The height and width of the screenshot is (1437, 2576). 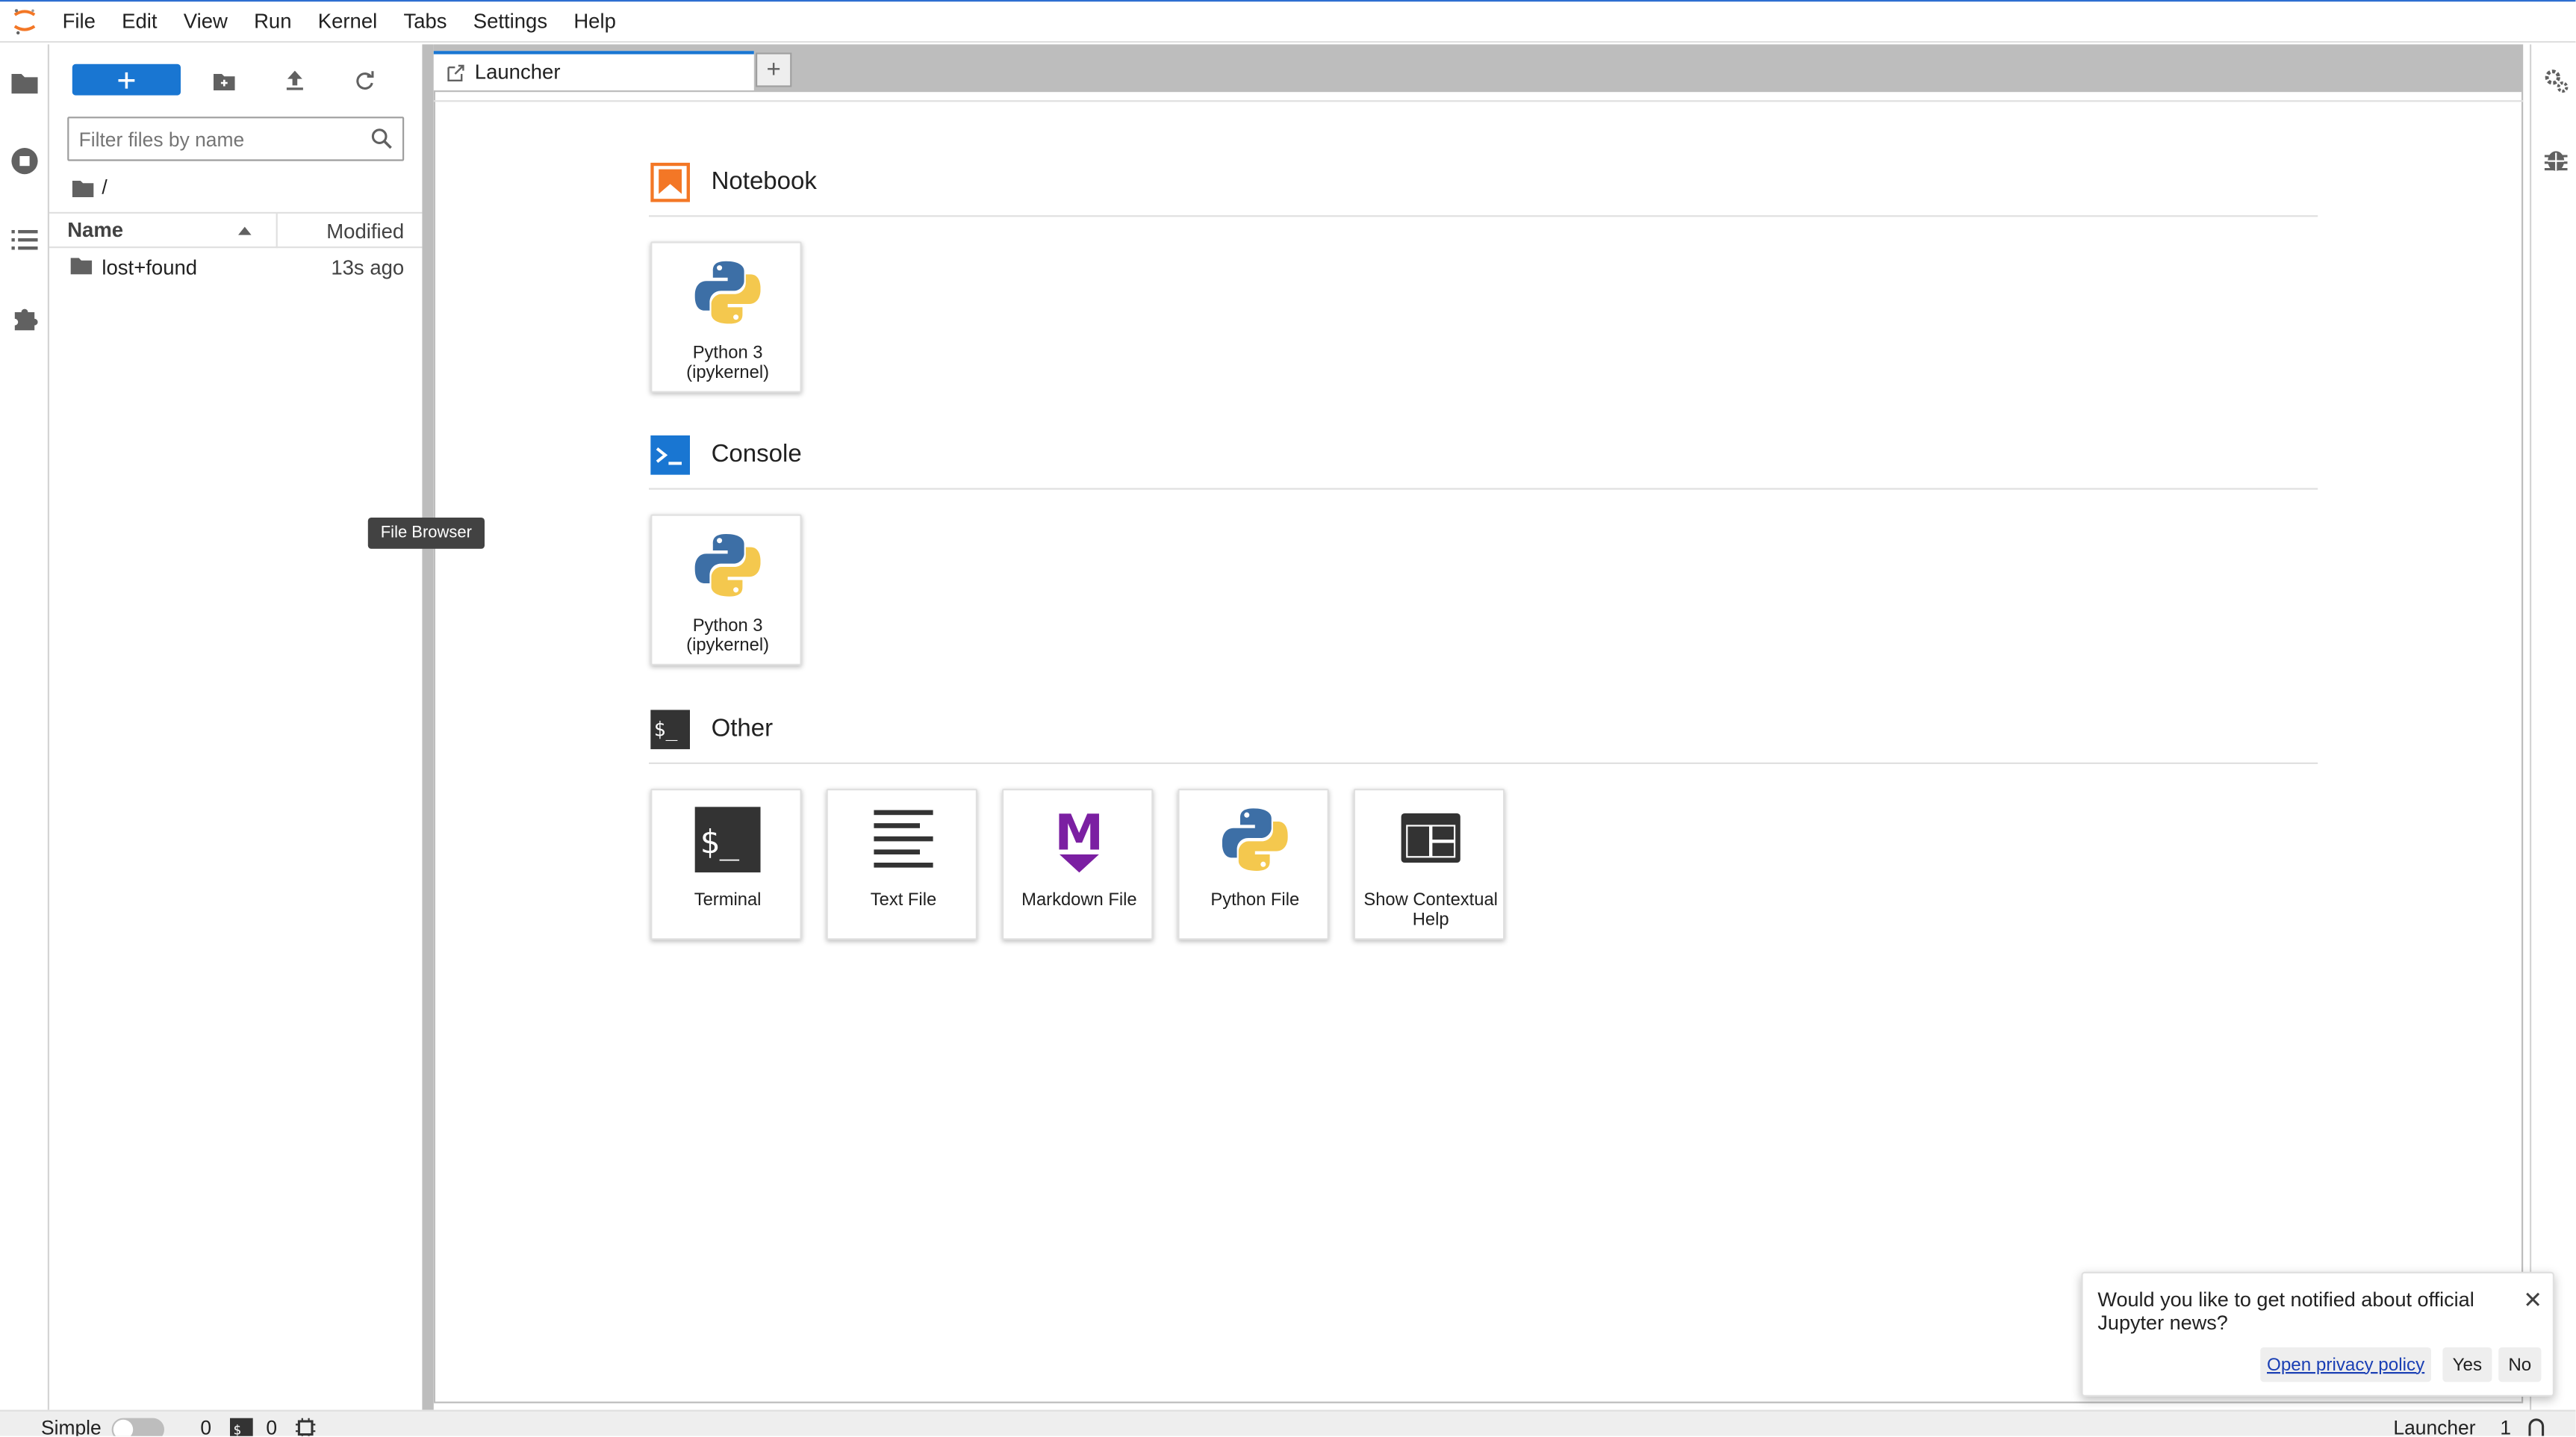 I want to click on sort-ascending-icon, so click(x=245, y=230).